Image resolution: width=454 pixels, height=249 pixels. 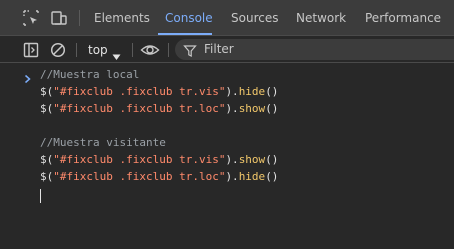 I want to click on code-line: $("#fixclub .fixclub tr.vis").show(), so click(x=159, y=160).